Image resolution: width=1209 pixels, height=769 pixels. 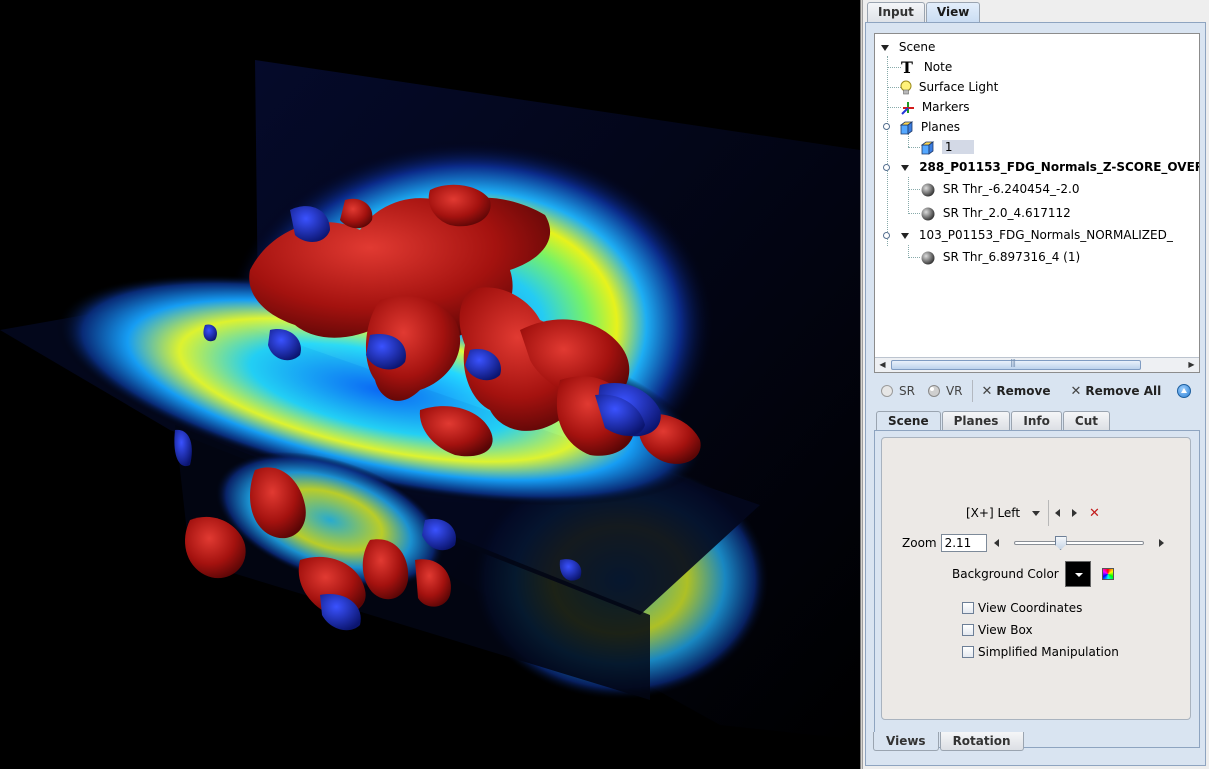 I want to click on bottom-tab-bar: Views Rotation, so click(x=949, y=741).